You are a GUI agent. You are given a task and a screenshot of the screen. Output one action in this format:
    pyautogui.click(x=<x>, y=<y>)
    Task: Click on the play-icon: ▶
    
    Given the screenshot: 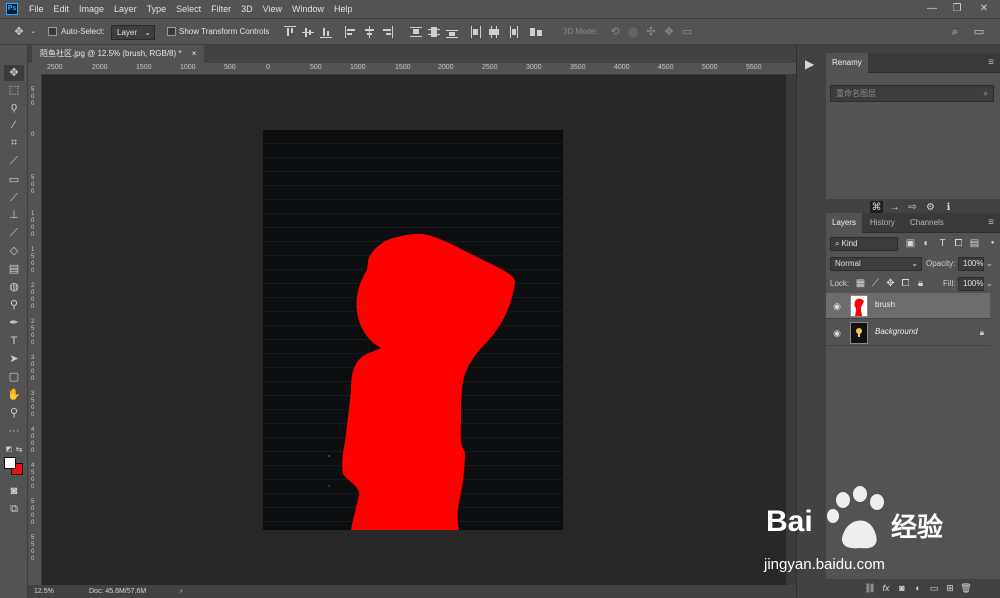 What is the action you would take?
    pyautogui.click(x=809, y=64)
    